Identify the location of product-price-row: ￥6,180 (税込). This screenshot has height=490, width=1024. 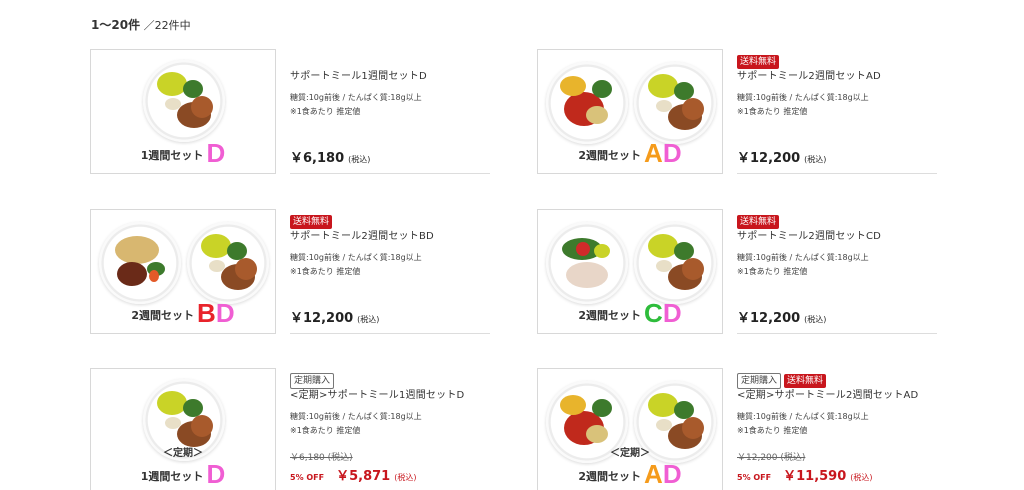
(330, 156).